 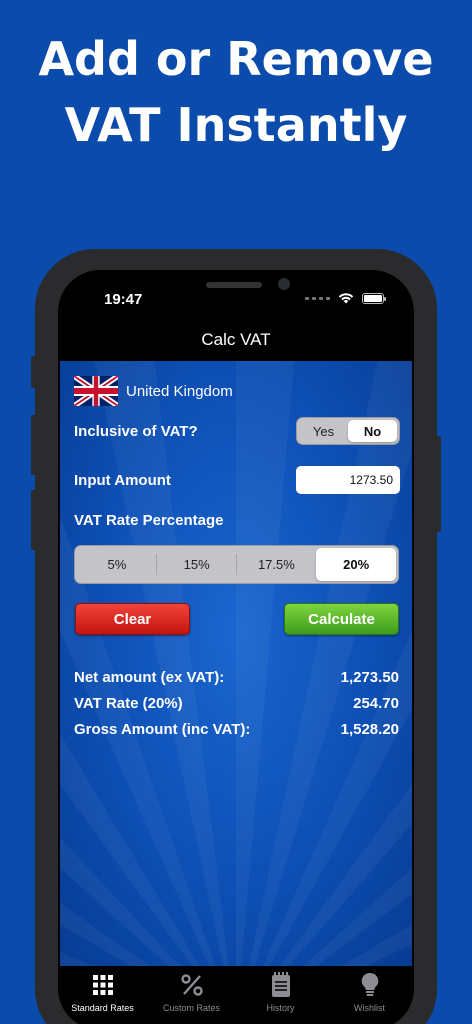 What do you see at coordinates (438, 484) in the screenshot?
I see `phone-power-button` at bounding box center [438, 484].